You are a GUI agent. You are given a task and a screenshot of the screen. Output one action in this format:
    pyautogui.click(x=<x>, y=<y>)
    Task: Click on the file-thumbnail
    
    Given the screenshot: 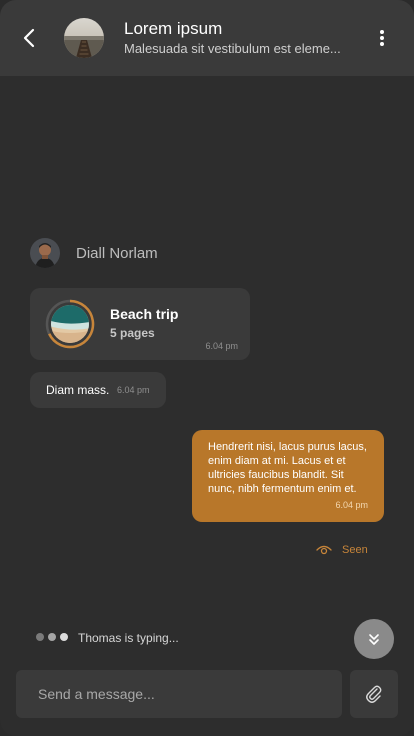 What is the action you would take?
    pyautogui.click(x=70, y=324)
    